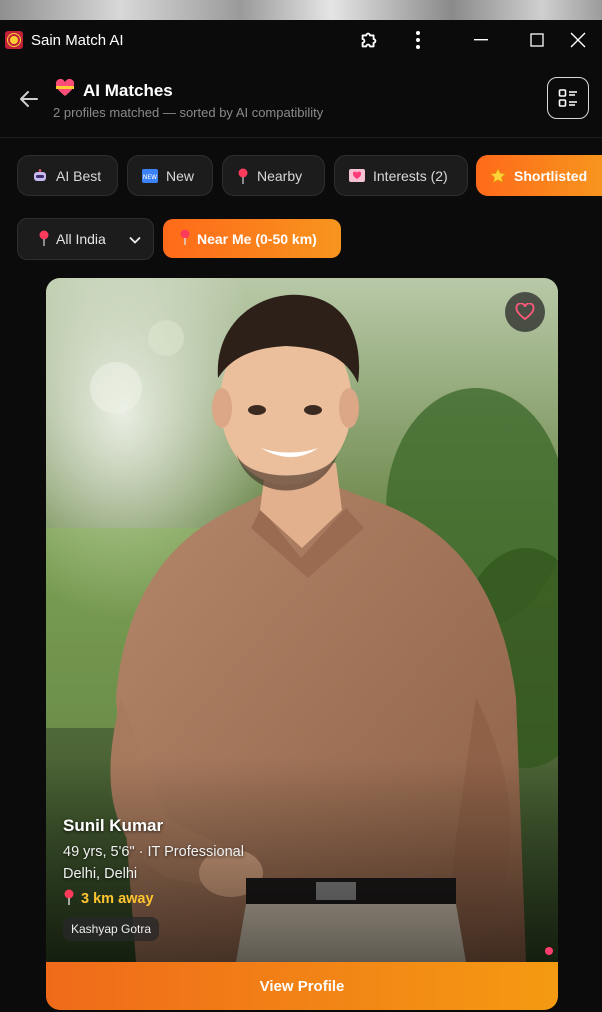  I want to click on maximize-button, so click(537, 40).